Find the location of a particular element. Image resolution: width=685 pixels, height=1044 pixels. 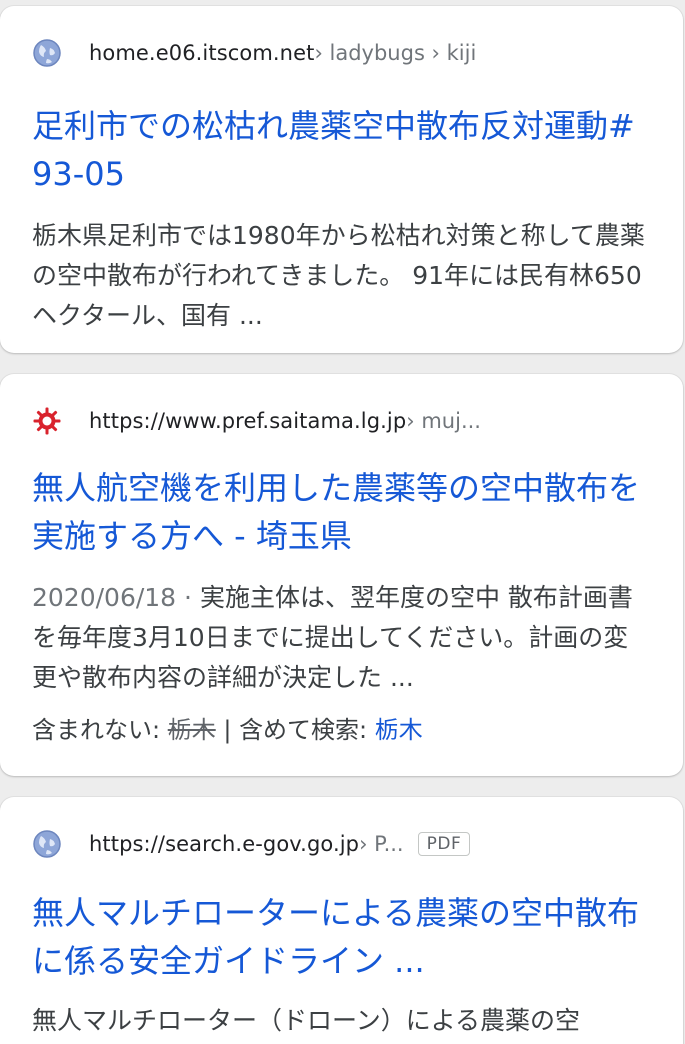

search-with-label: | 含めて検索: is located at coordinates (295, 730).